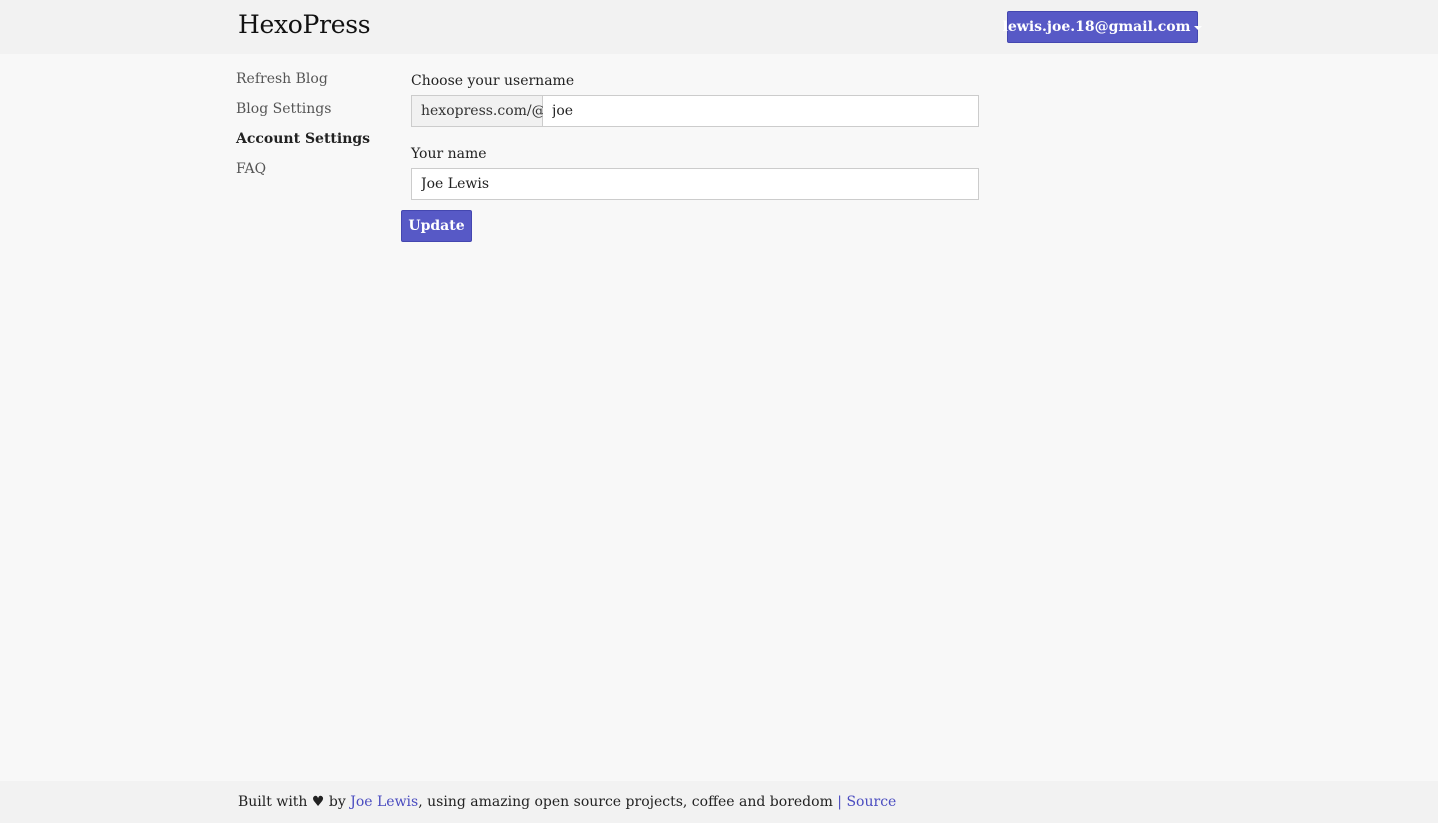 The width and height of the screenshot is (1438, 823). Describe the element at coordinates (695, 184) in the screenshot. I see `name-input` at that location.